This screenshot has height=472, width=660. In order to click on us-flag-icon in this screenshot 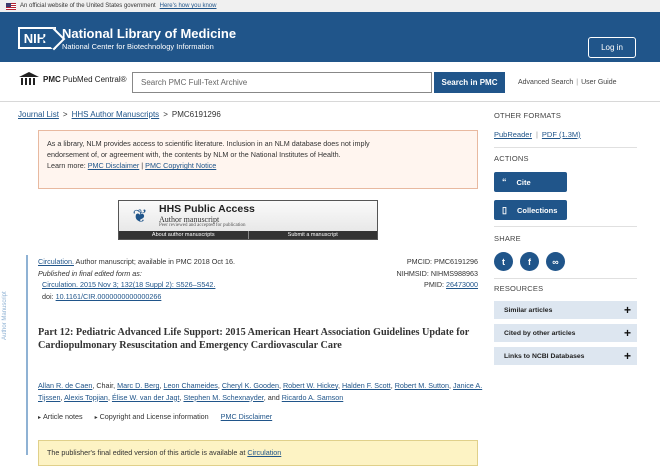, I will do `click(11, 6)`.